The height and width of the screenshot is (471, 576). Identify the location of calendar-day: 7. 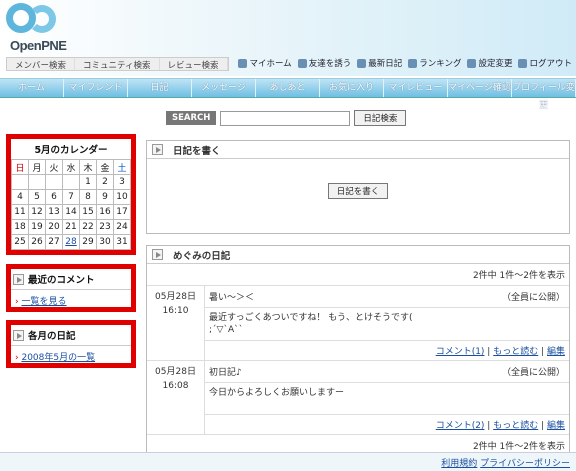
(71, 197).